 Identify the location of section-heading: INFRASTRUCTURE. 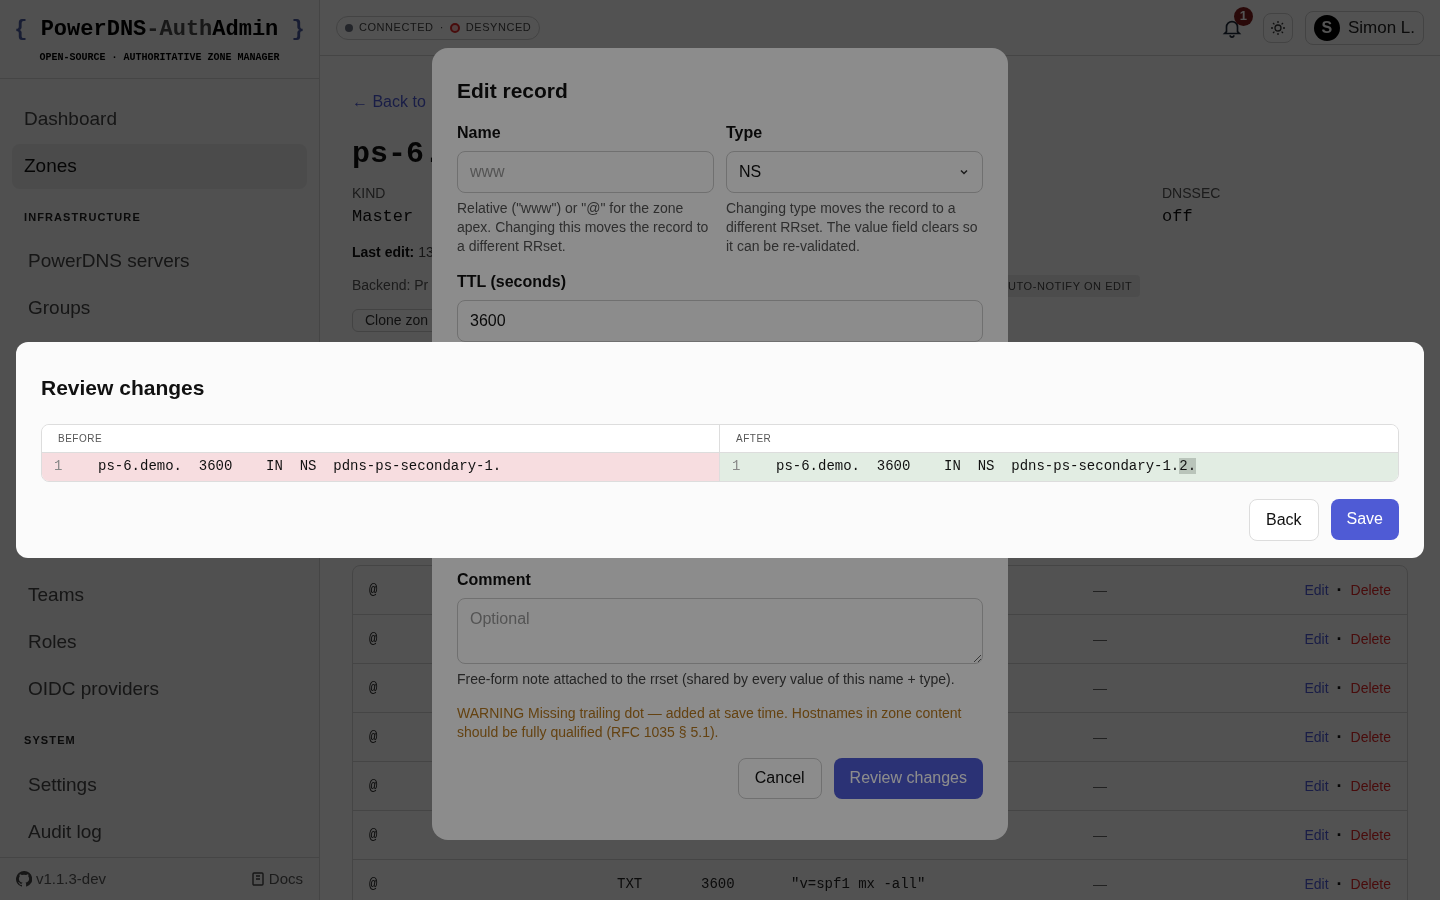
(82, 217).